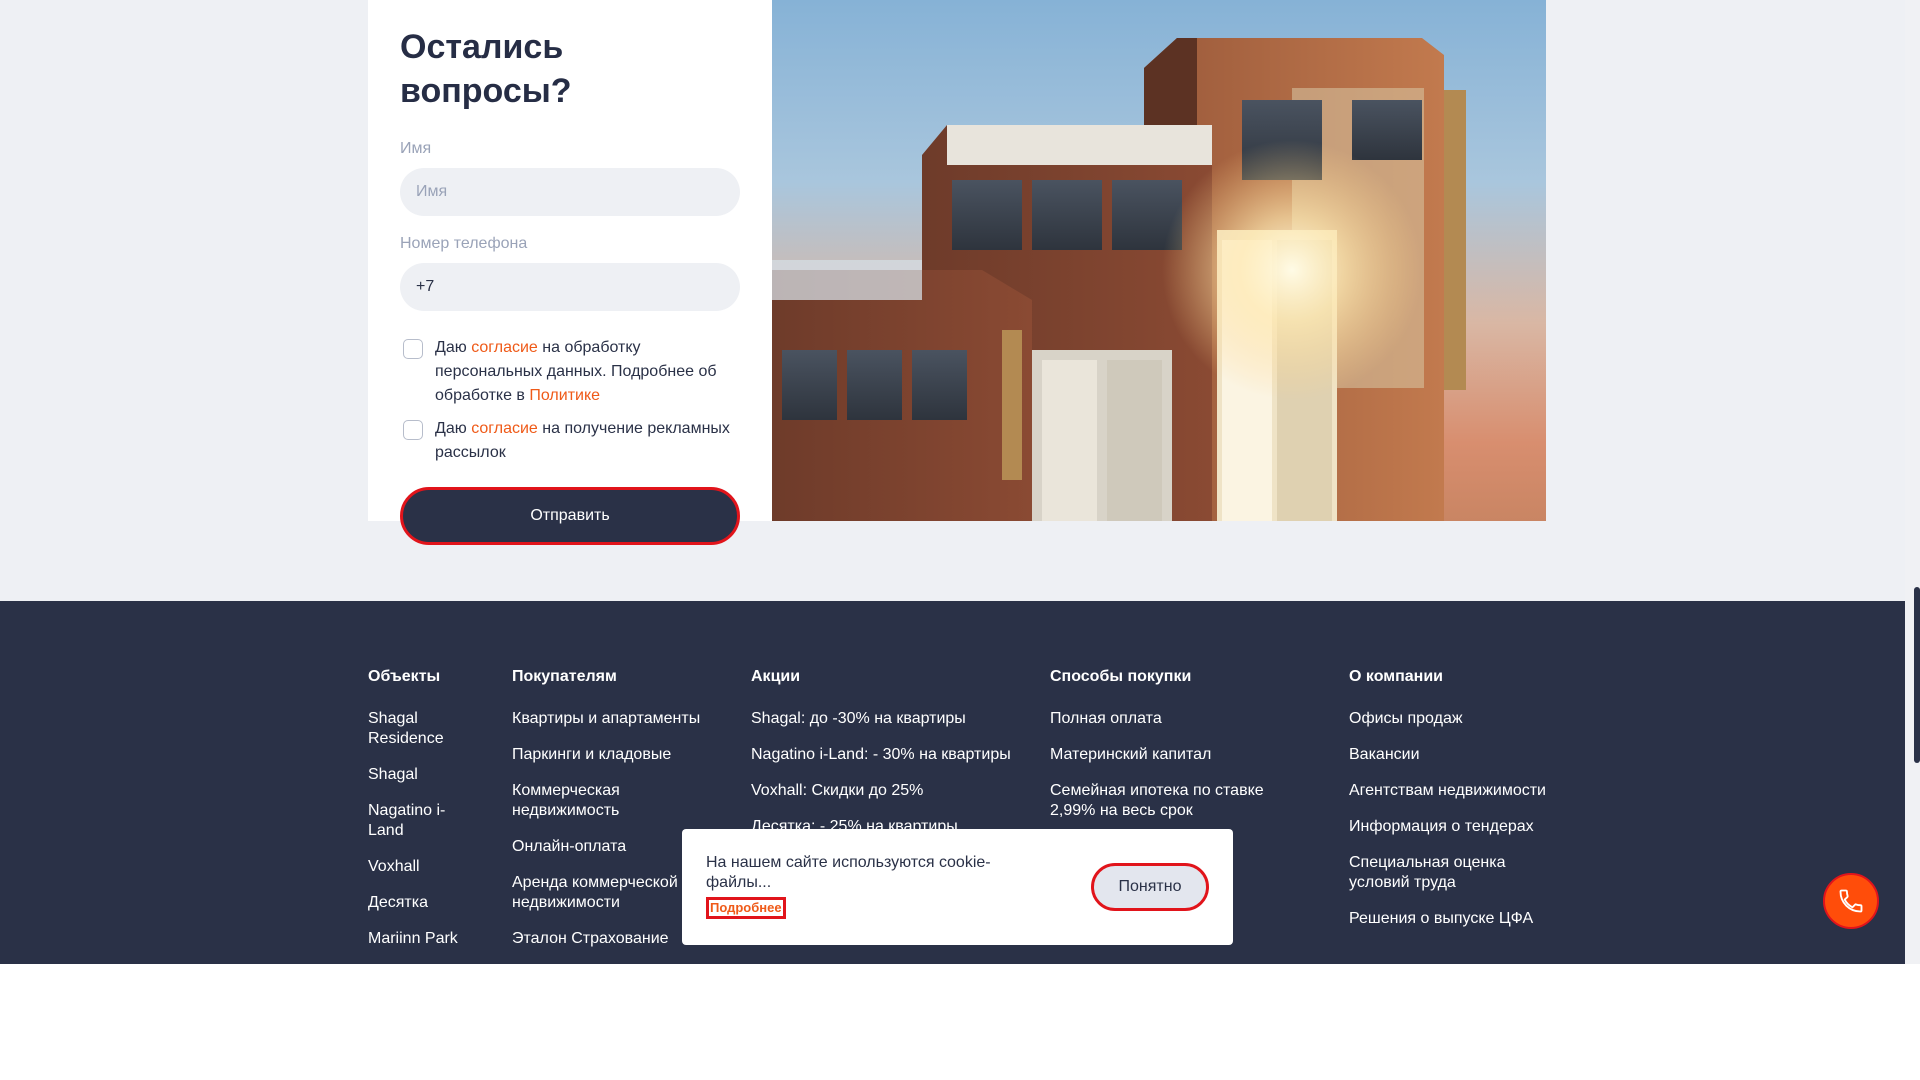 This screenshot has width=1920, height=1080. Describe the element at coordinates (896, 791) in the screenshot. I see `footer-link: Voxhall: Скидки до 25%` at that location.